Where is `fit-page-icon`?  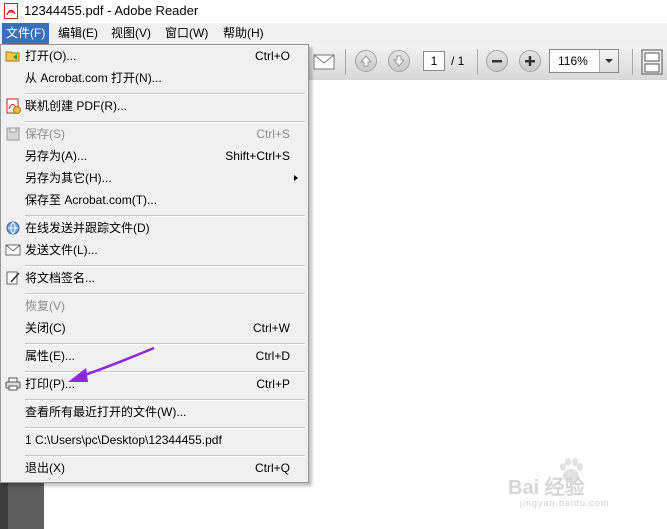 fit-page-icon is located at coordinates (652, 62).